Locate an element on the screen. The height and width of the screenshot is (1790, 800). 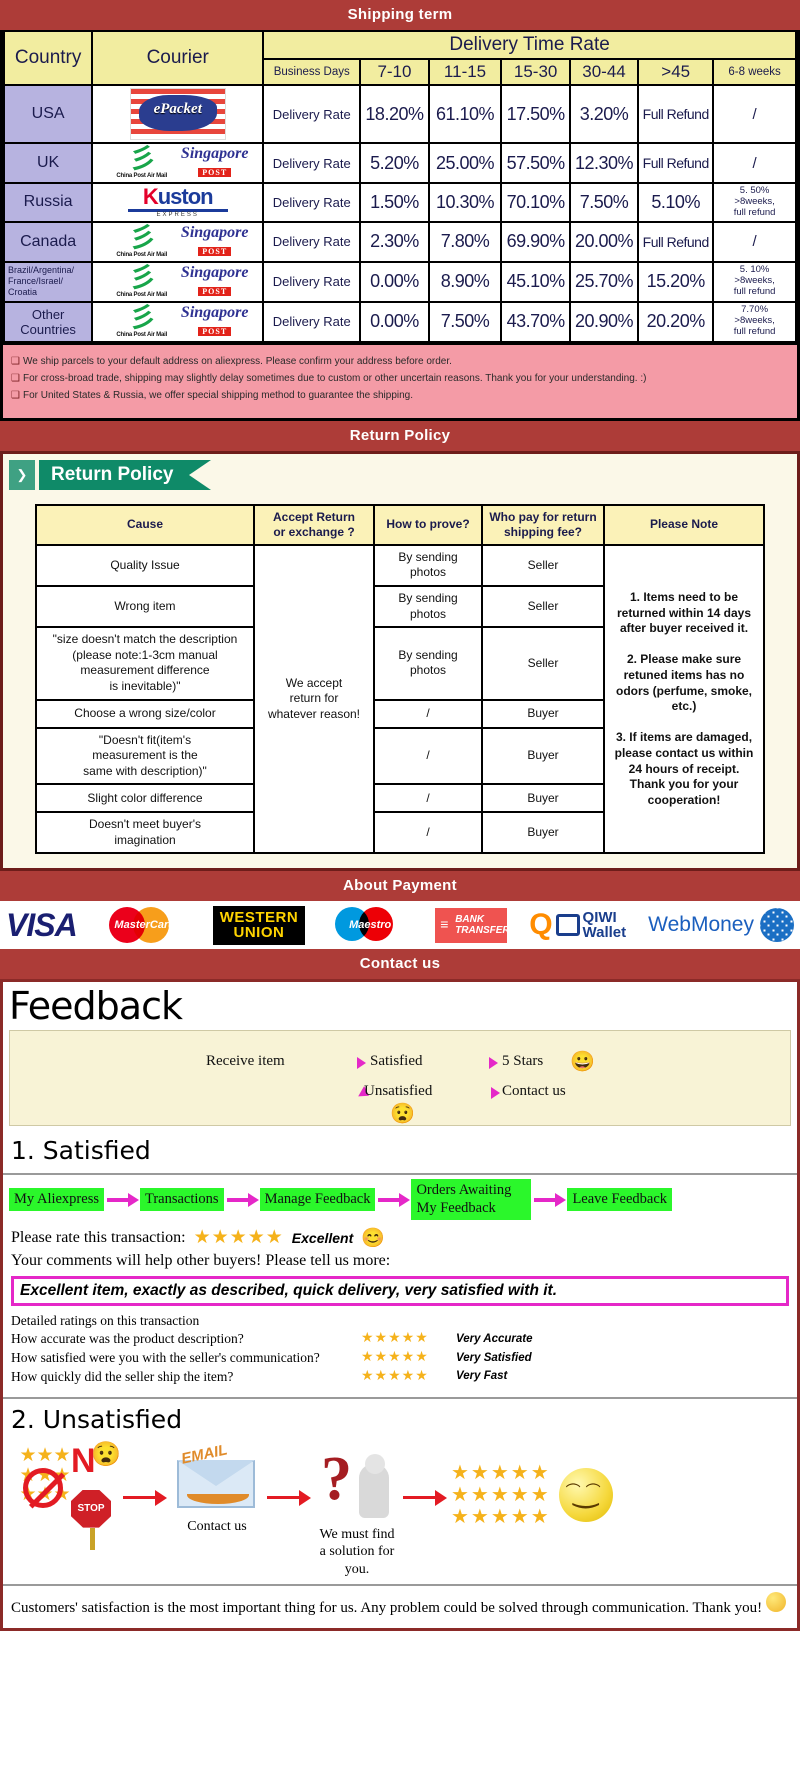
country-uk: UK is located at coordinates (48, 163).